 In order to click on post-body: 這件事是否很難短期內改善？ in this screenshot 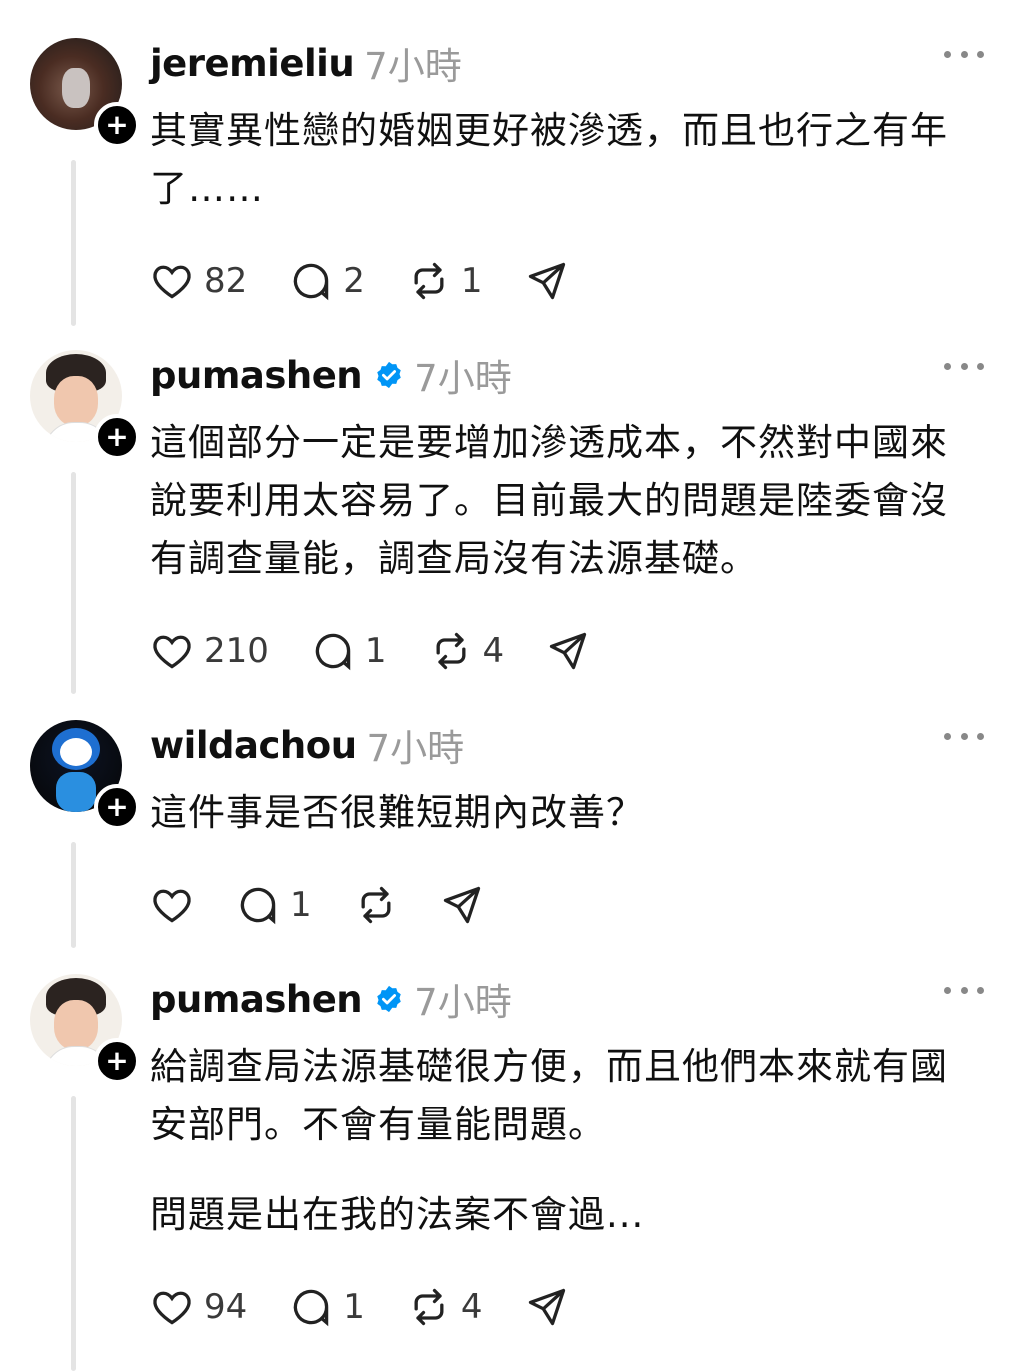, I will do `click(397, 812)`.